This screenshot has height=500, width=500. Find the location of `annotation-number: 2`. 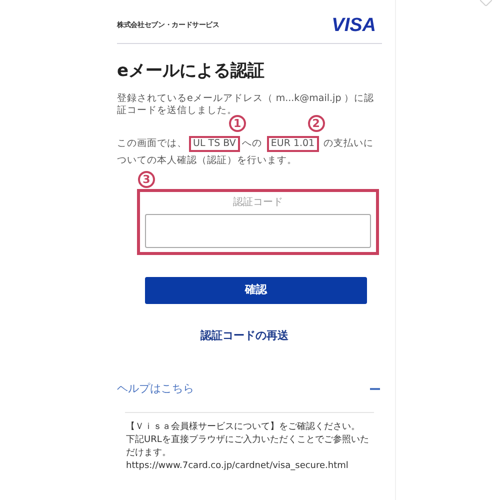

annotation-number: 2 is located at coordinates (316, 123).